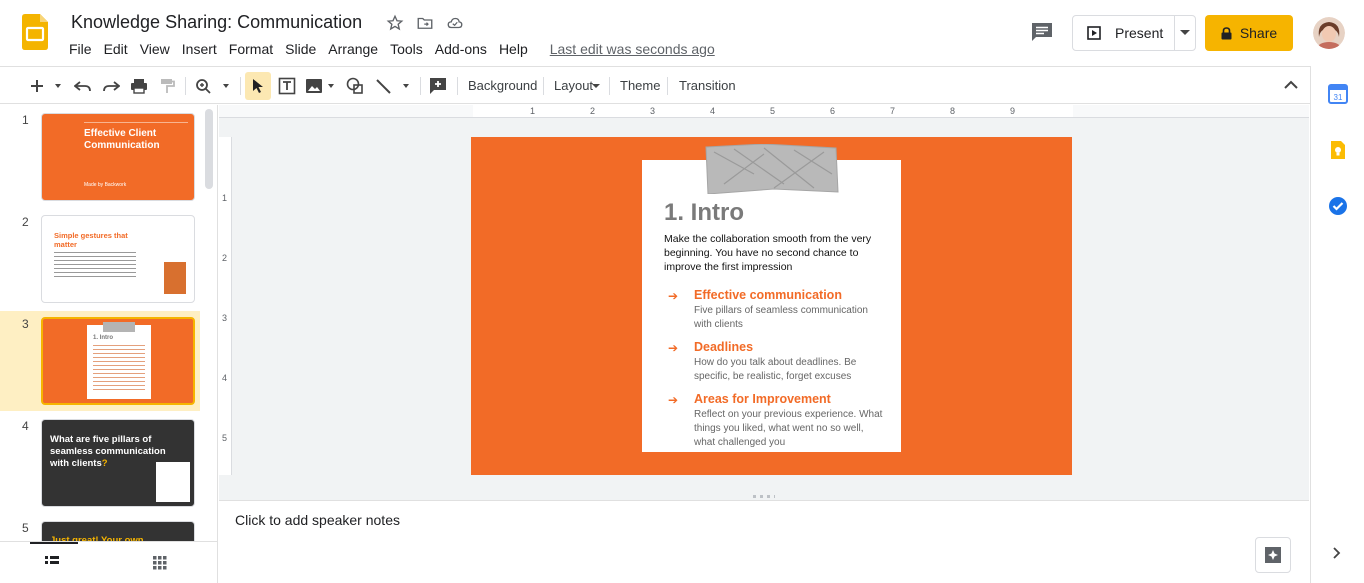  I want to click on document-title: Knowledge Sharing: Communication, so click(216, 22).